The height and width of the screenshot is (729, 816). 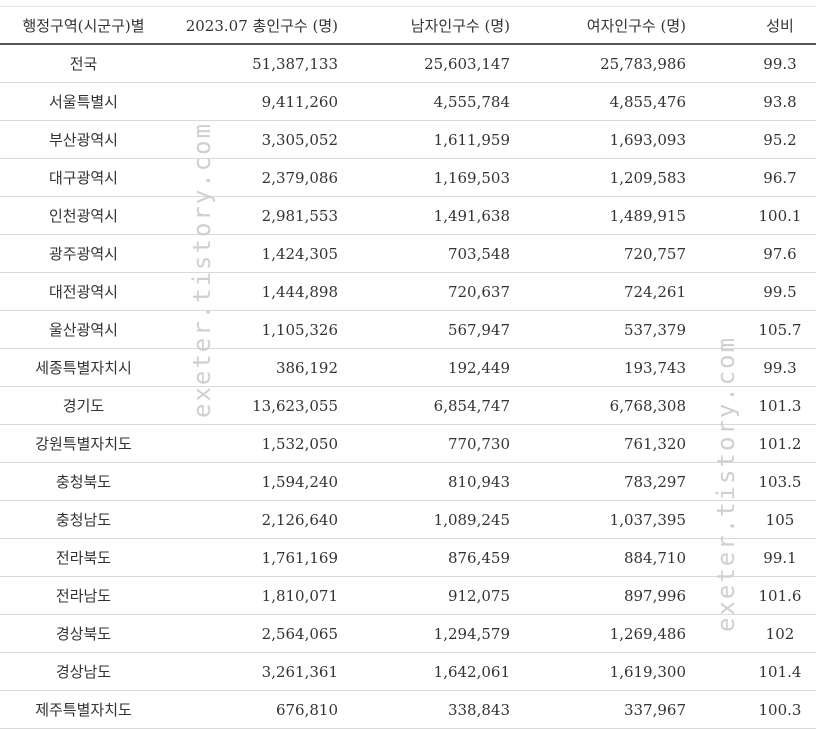 What do you see at coordinates (254, 557) in the screenshot?
I see `cell-total: 1,761,169` at bounding box center [254, 557].